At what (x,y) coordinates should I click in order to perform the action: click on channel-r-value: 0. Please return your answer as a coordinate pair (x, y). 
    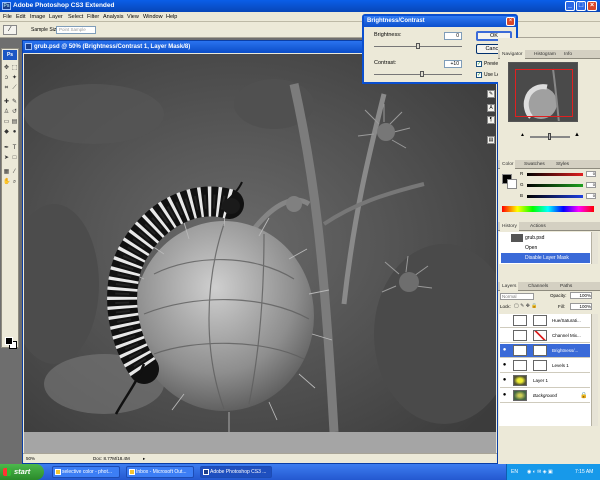
    Looking at the image, I should click on (591, 174).